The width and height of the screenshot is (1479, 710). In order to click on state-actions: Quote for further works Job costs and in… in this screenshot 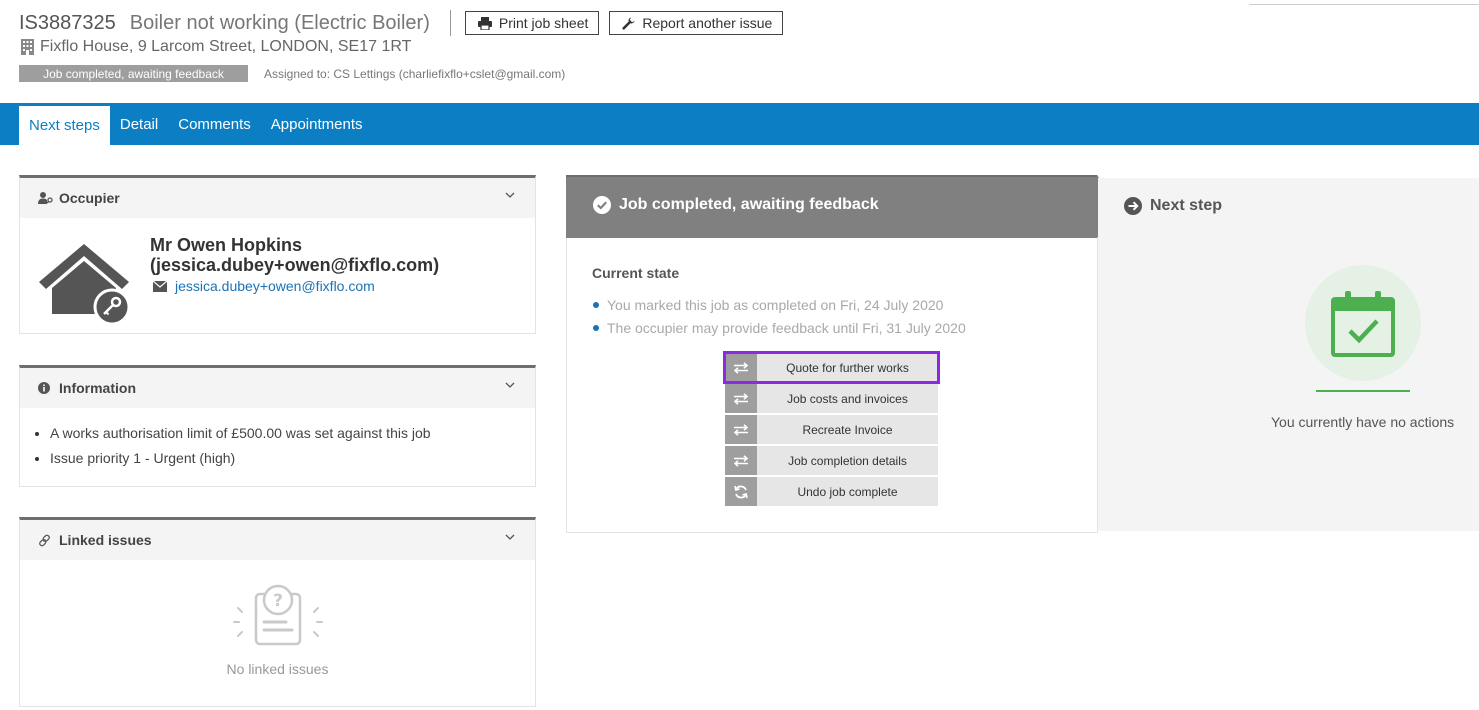, I will do `click(831, 429)`.